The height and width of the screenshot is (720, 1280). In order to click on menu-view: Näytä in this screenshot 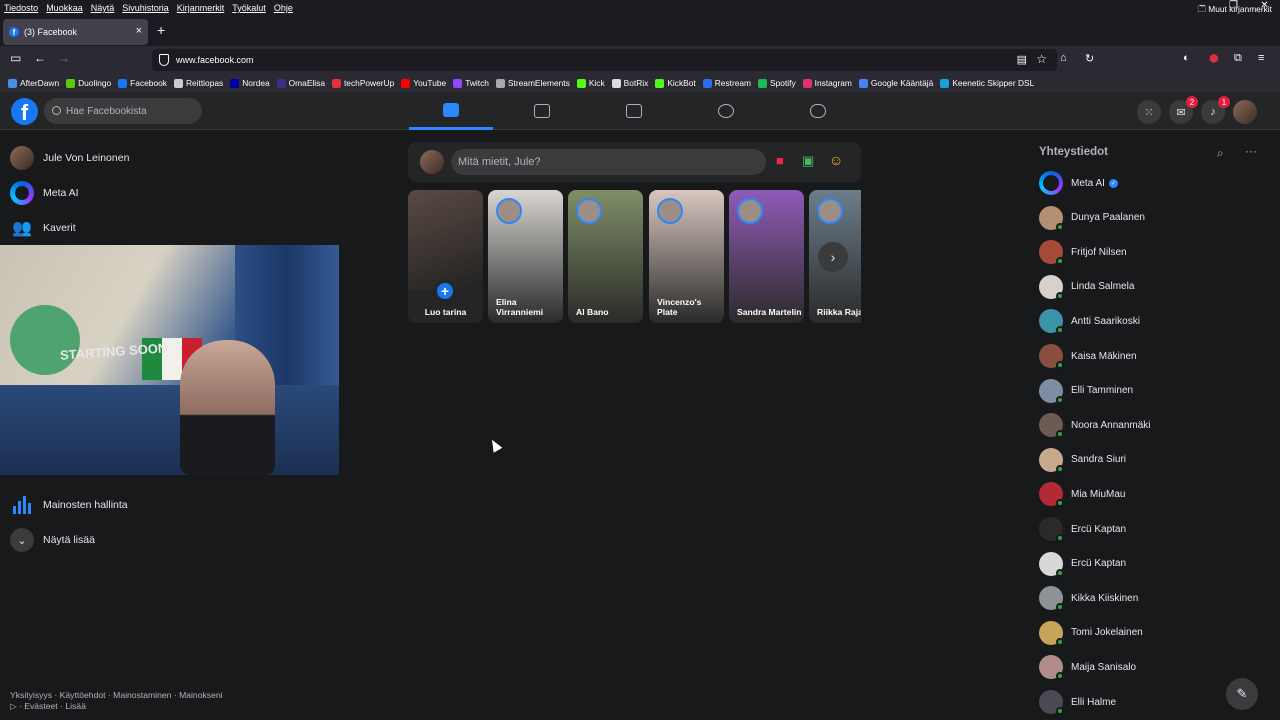, I will do `click(103, 8)`.